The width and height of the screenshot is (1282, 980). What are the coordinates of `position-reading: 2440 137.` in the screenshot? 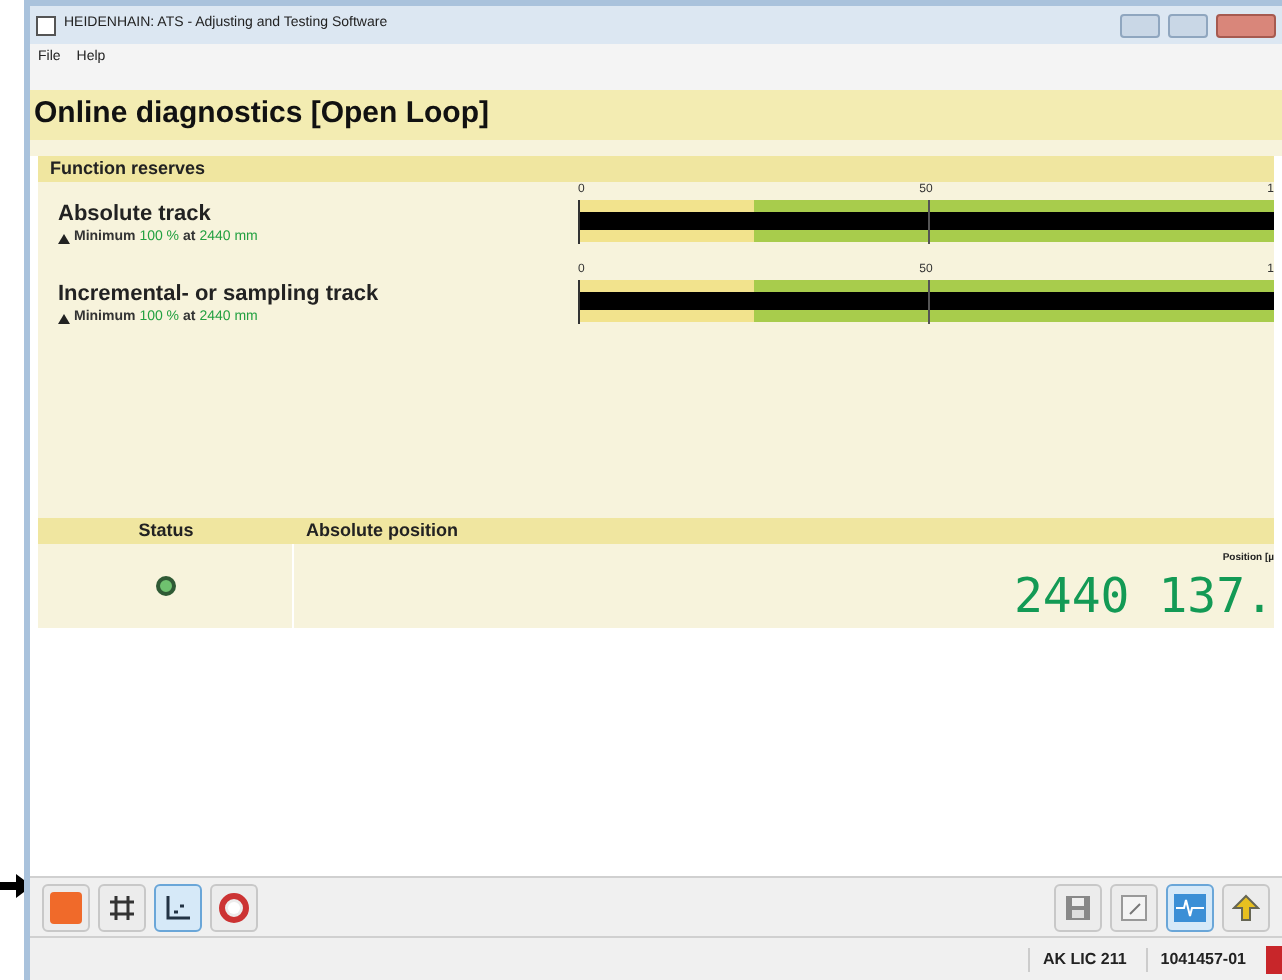 It's located at (1143, 595).